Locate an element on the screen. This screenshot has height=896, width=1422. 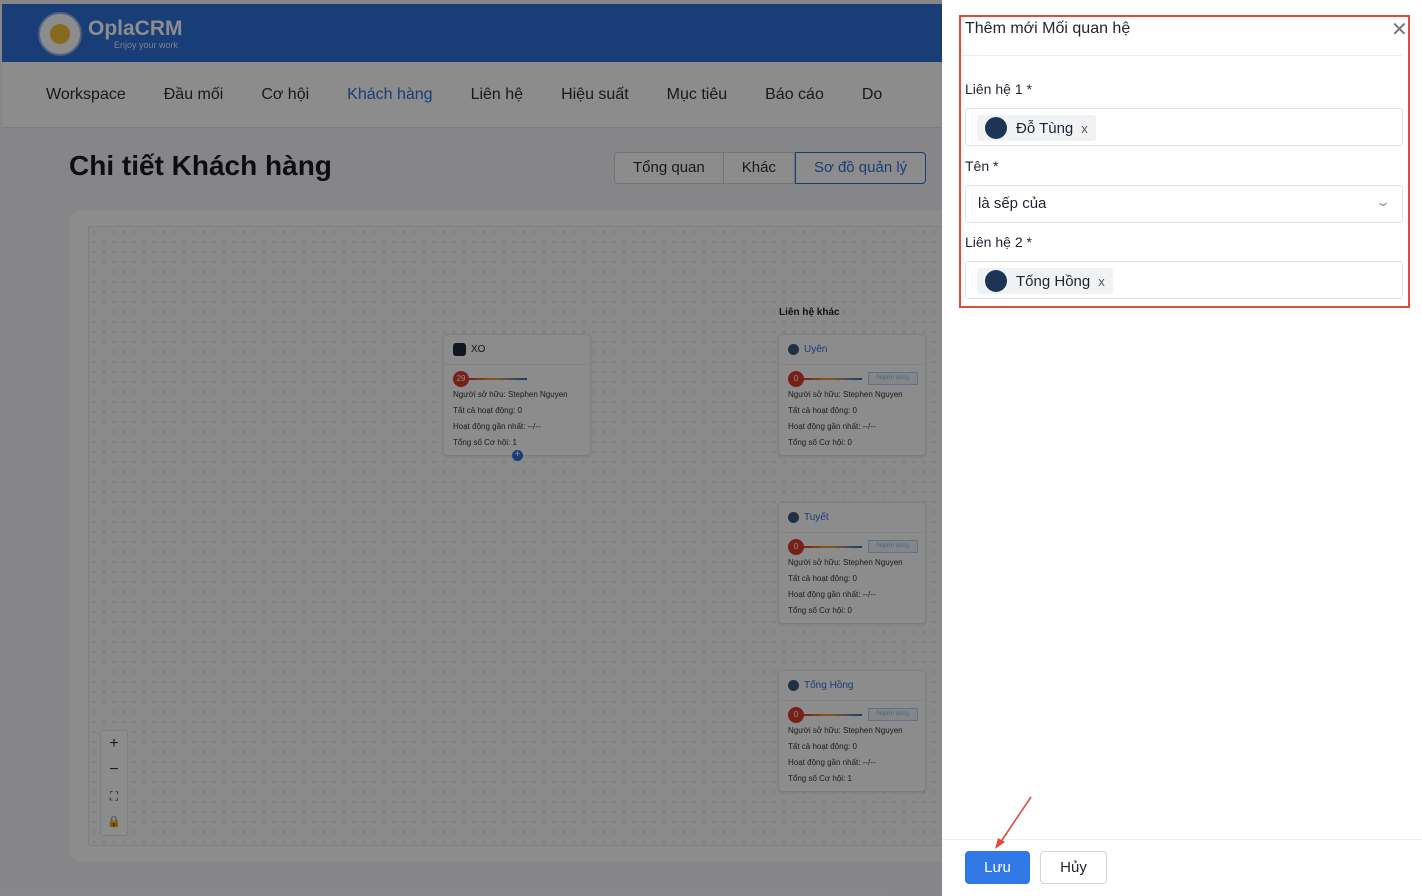
contact2-tag: Tống Hồng x is located at coordinates (1045, 281).